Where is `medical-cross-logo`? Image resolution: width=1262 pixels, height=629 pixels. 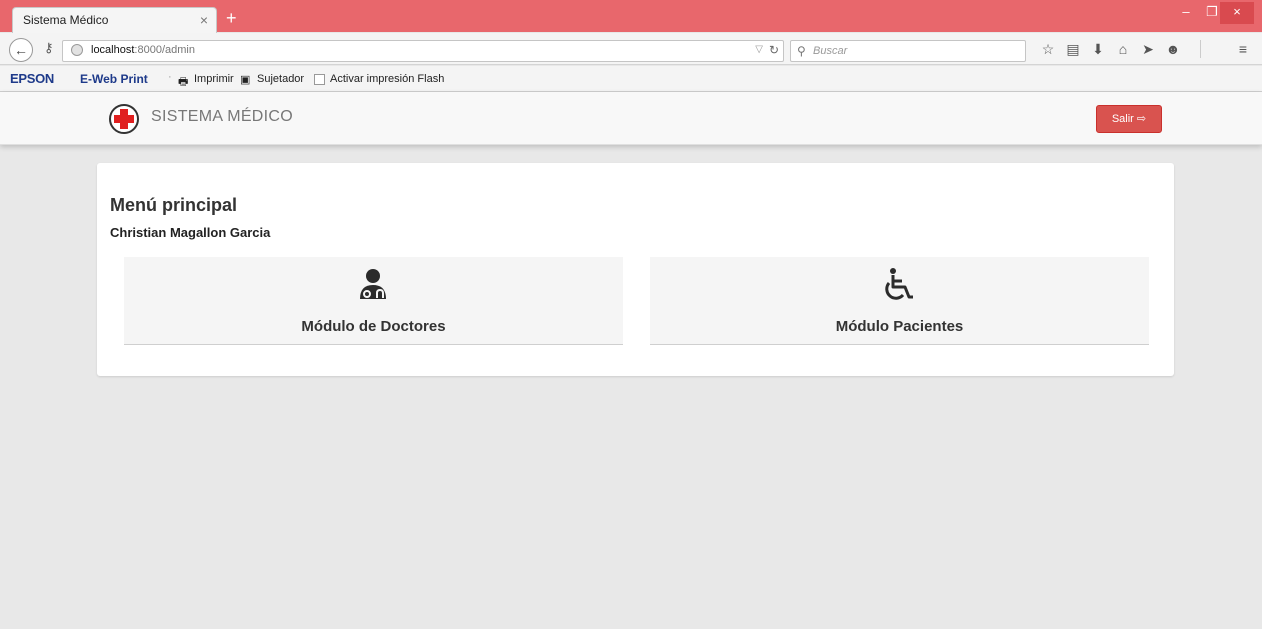
medical-cross-logo is located at coordinates (124, 119).